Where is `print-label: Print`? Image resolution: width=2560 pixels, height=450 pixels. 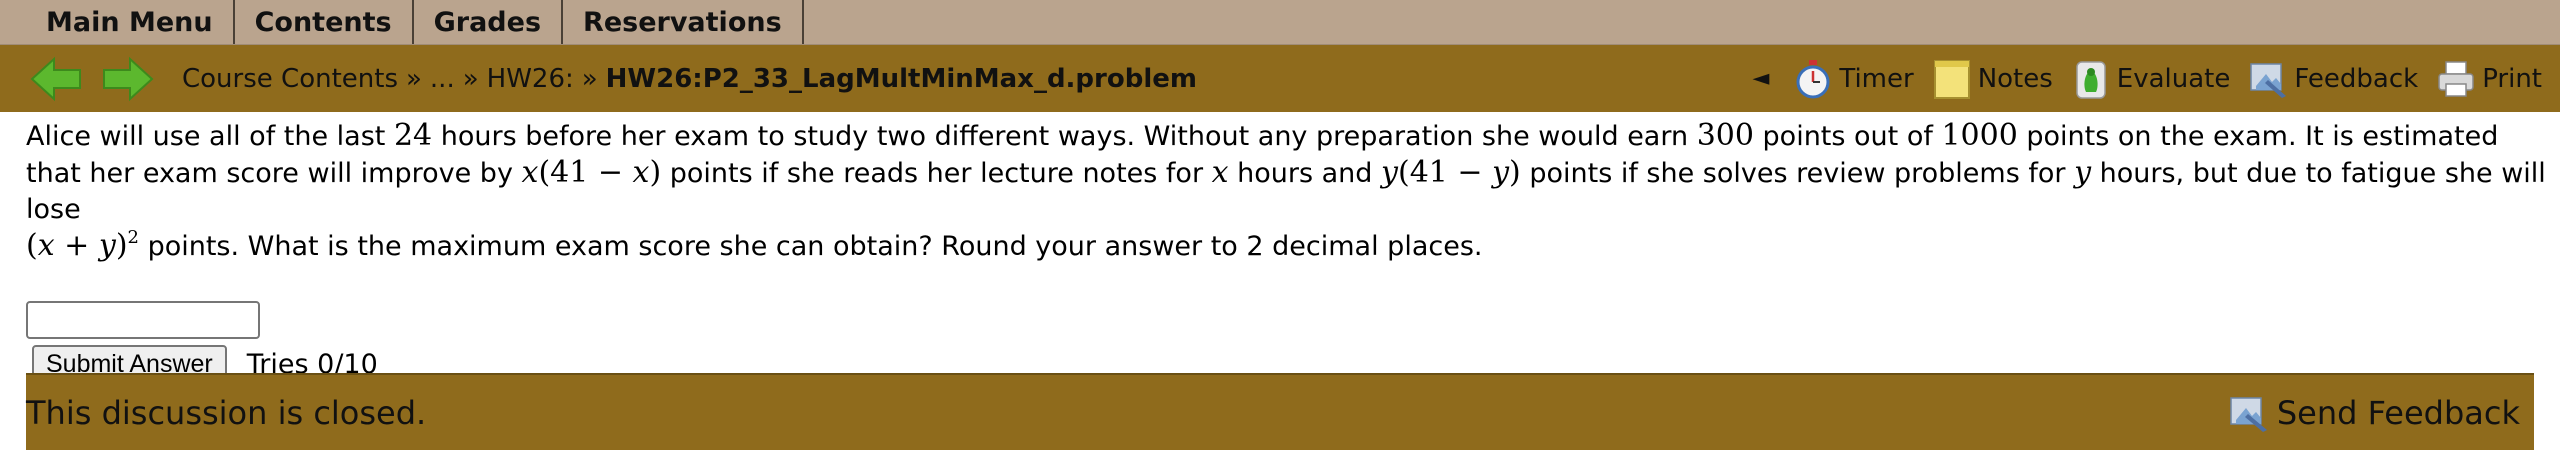
print-label: Print is located at coordinates (2512, 78).